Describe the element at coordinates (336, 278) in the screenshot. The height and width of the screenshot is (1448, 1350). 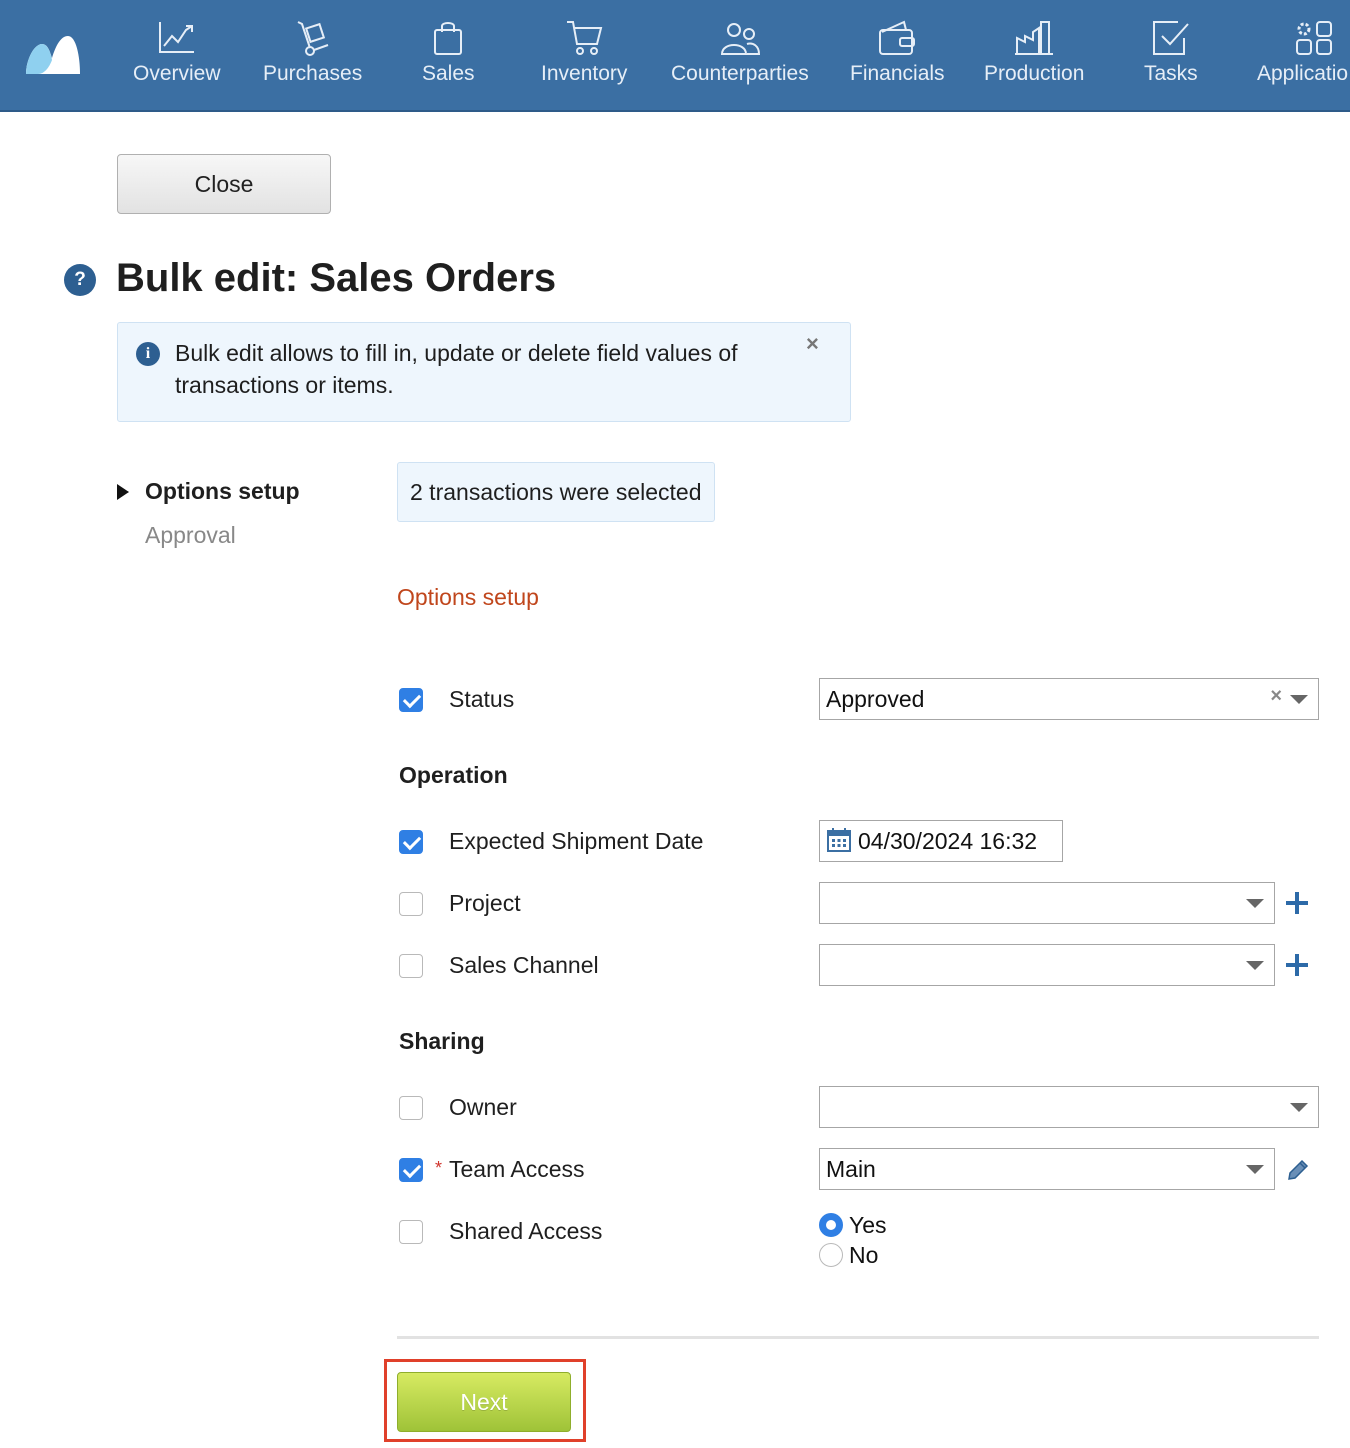
I see `page-title: Bulk edit: Sales Orders` at that location.